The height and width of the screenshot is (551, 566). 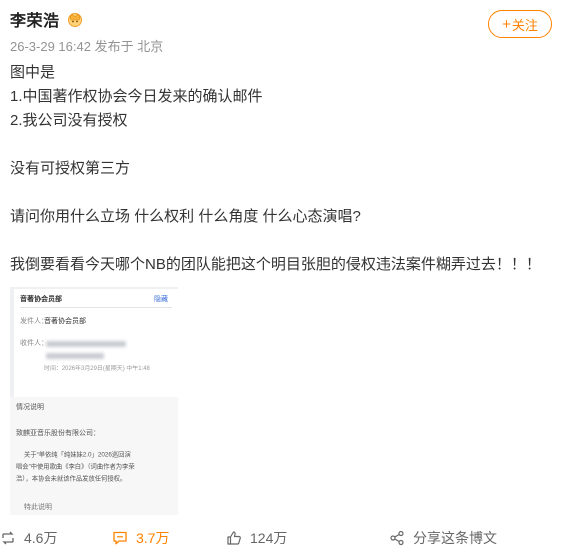 I want to click on letter-line: 浩），本协会未就该作品发放任何授权。, so click(x=71, y=479).